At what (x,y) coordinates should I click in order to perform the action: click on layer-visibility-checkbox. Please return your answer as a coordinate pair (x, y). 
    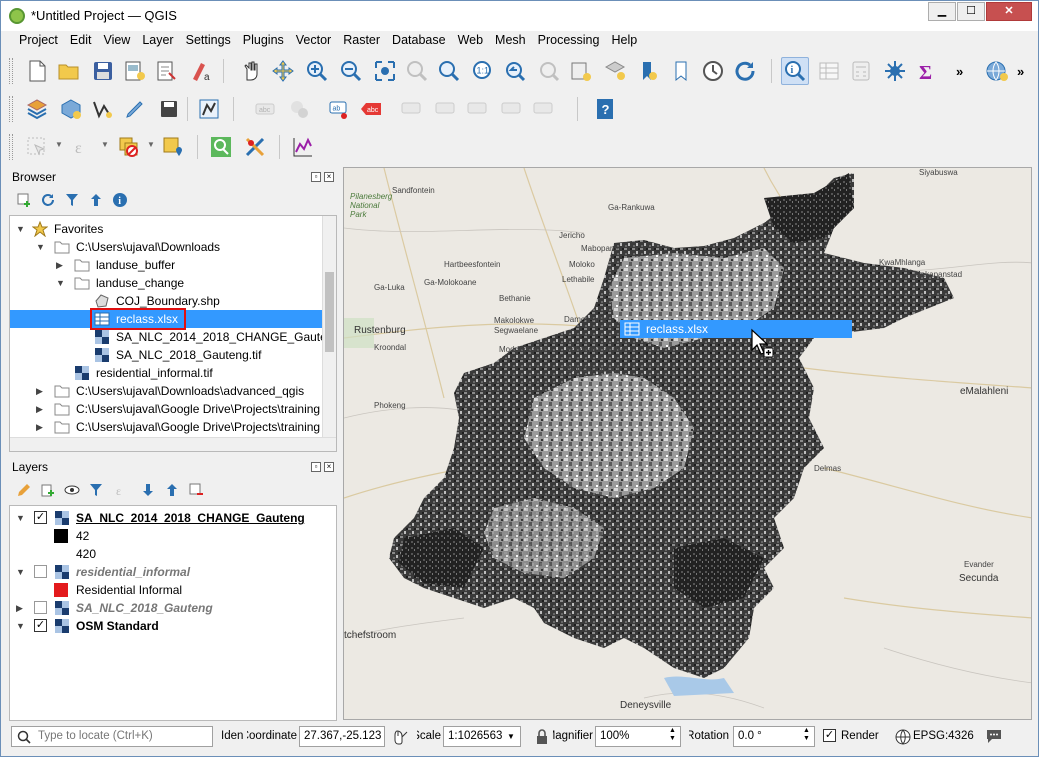
    Looking at the image, I should click on (40, 607).